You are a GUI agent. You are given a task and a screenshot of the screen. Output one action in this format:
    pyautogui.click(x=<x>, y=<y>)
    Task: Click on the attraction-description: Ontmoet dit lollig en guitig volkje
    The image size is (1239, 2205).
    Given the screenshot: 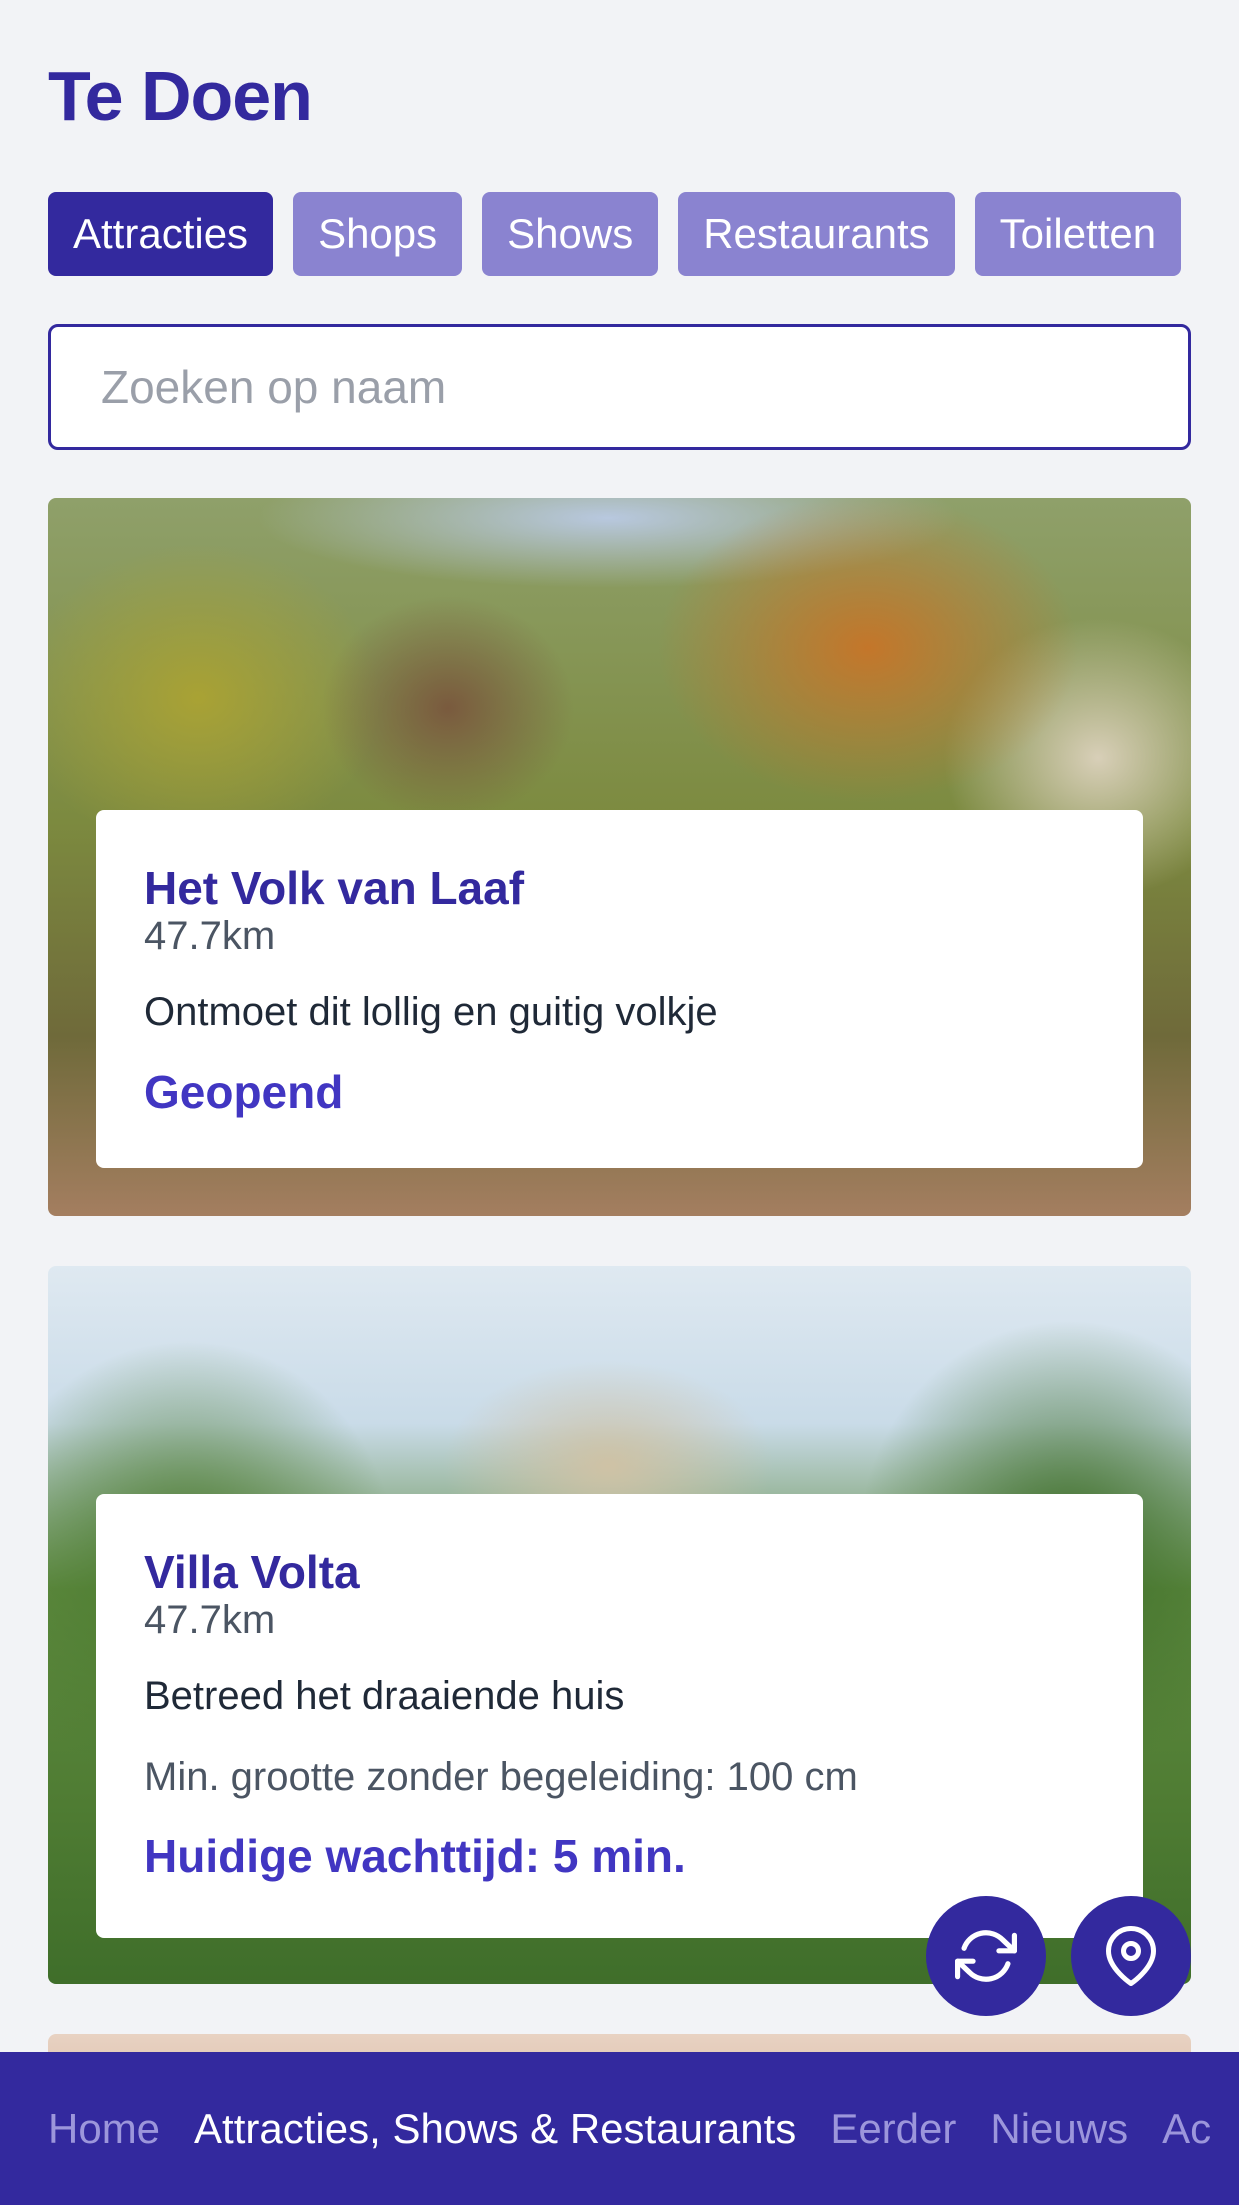 What is the action you would take?
    pyautogui.click(x=431, y=1012)
    